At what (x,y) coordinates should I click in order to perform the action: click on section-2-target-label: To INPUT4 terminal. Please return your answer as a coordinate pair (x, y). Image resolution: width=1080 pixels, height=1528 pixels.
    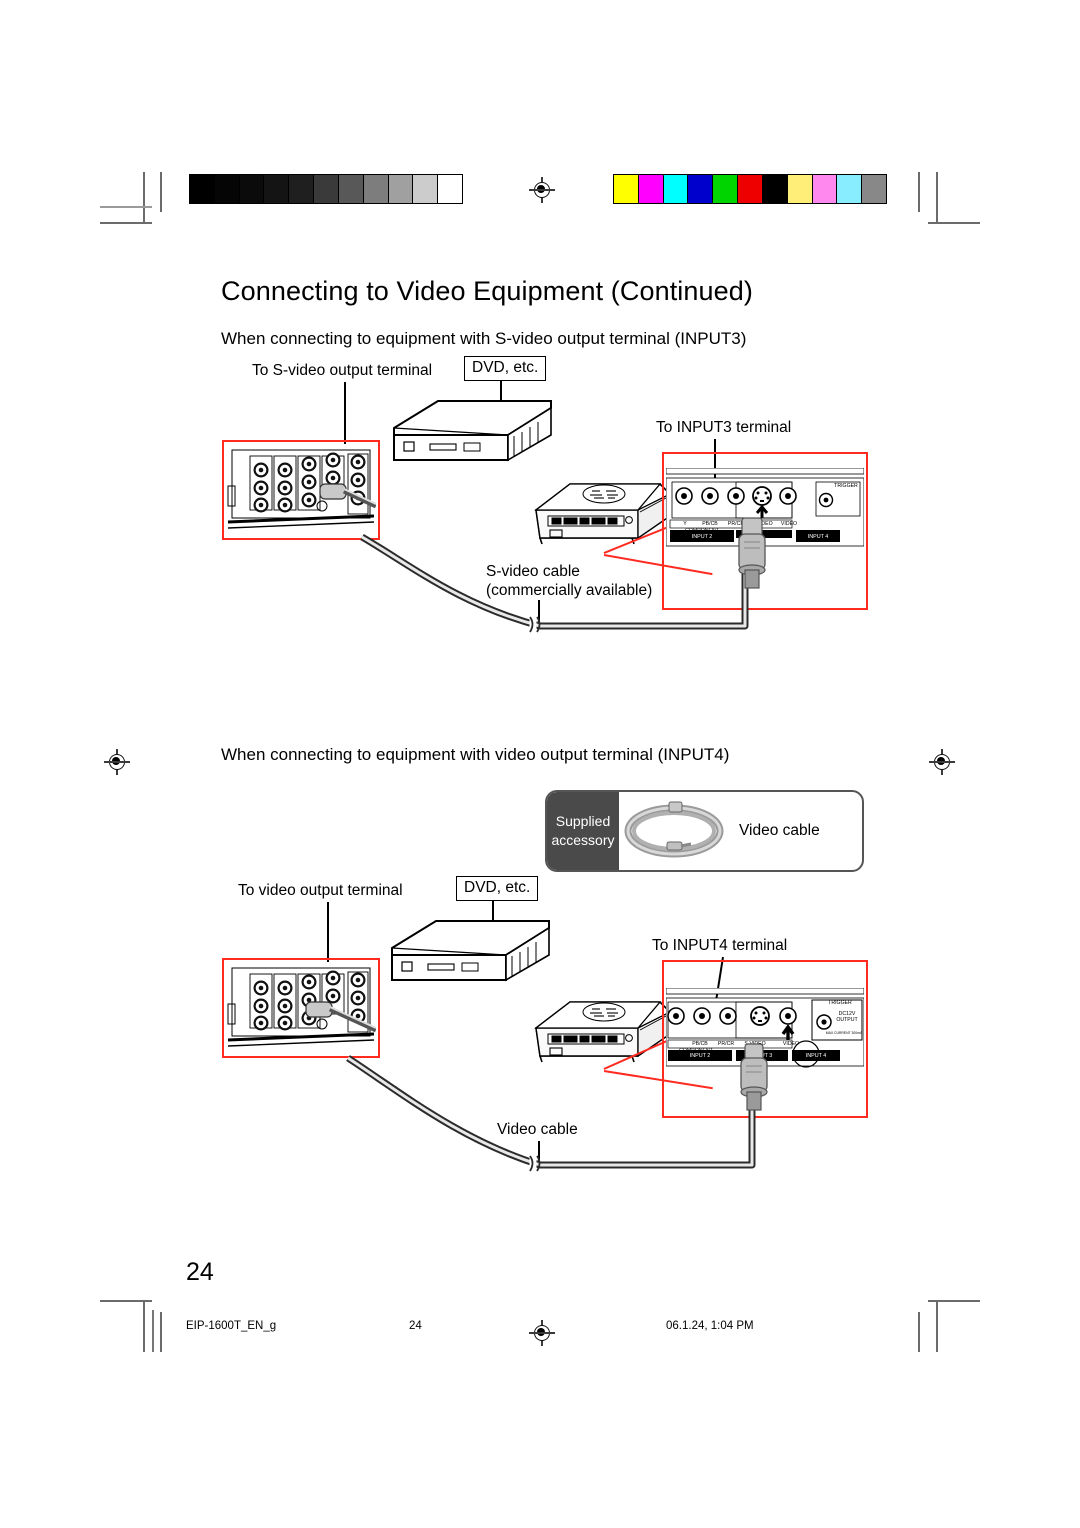
    Looking at the image, I should click on (720, 945).